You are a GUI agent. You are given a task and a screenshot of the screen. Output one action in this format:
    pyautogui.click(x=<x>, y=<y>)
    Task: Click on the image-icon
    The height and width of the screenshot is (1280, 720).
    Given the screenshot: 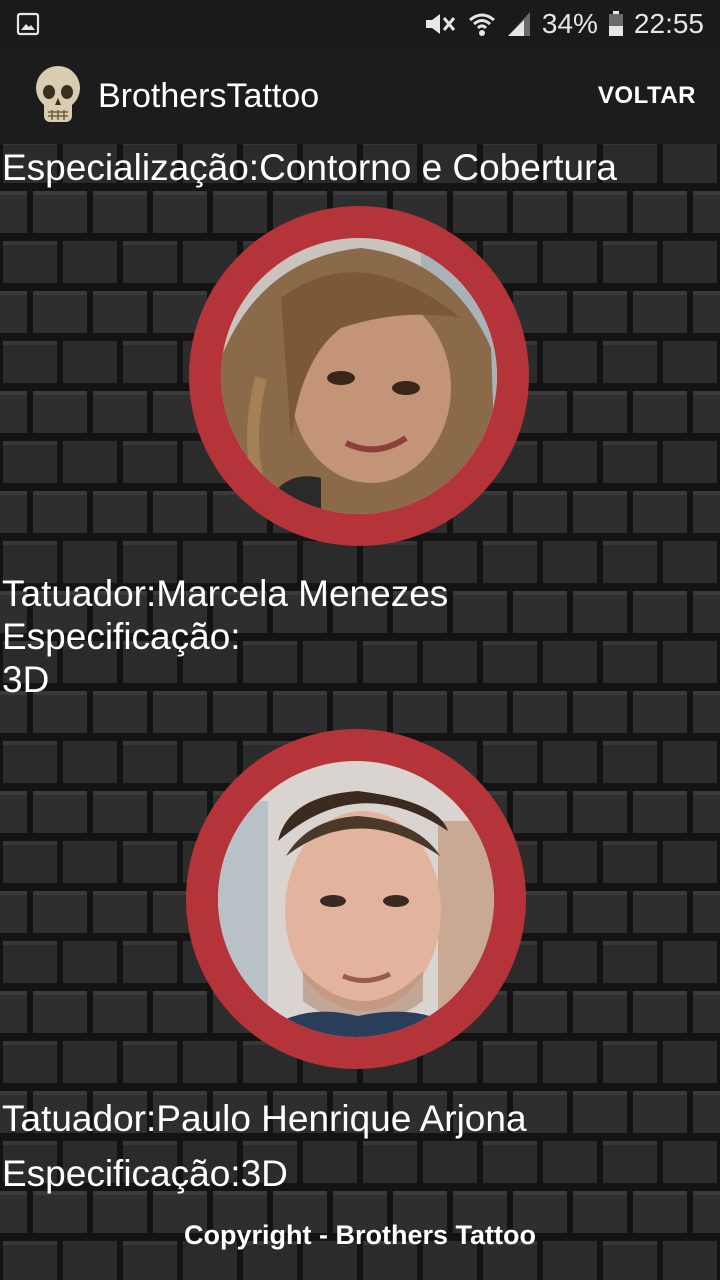 What is the action you would take?
    pyautogui.click(x=28, y=24)
    